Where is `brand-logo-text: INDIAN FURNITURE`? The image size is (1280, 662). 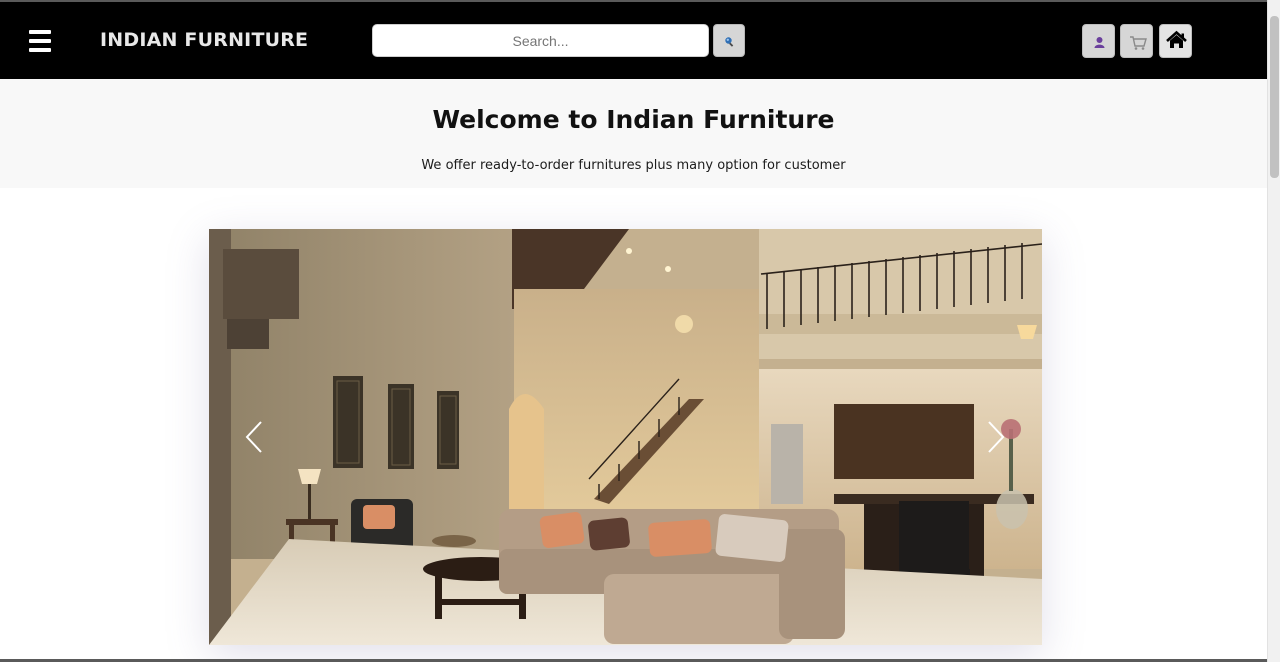 brand-logo-text: INDIAN FURNITURE is located at coordinates (204, 40).